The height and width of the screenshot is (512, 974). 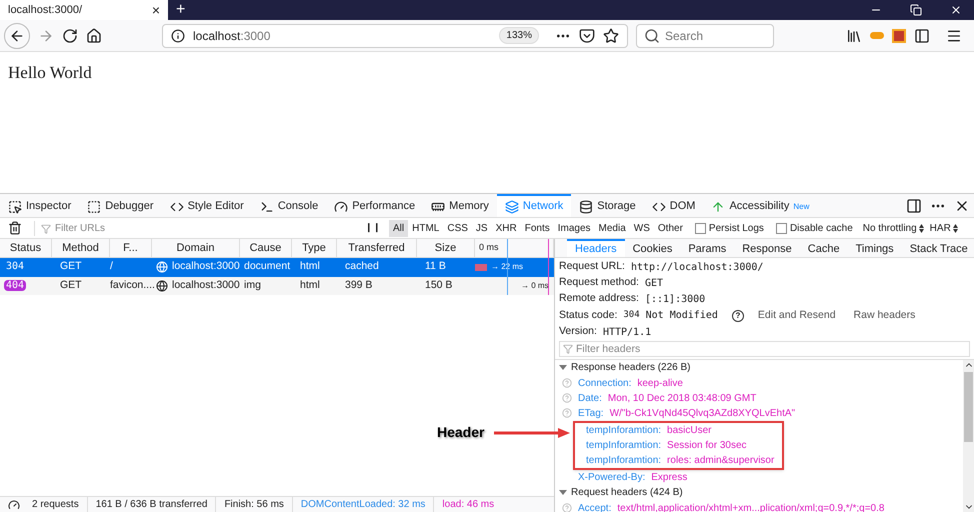 I want to click on type-filter-button: JS, so click(x=482, y=228).